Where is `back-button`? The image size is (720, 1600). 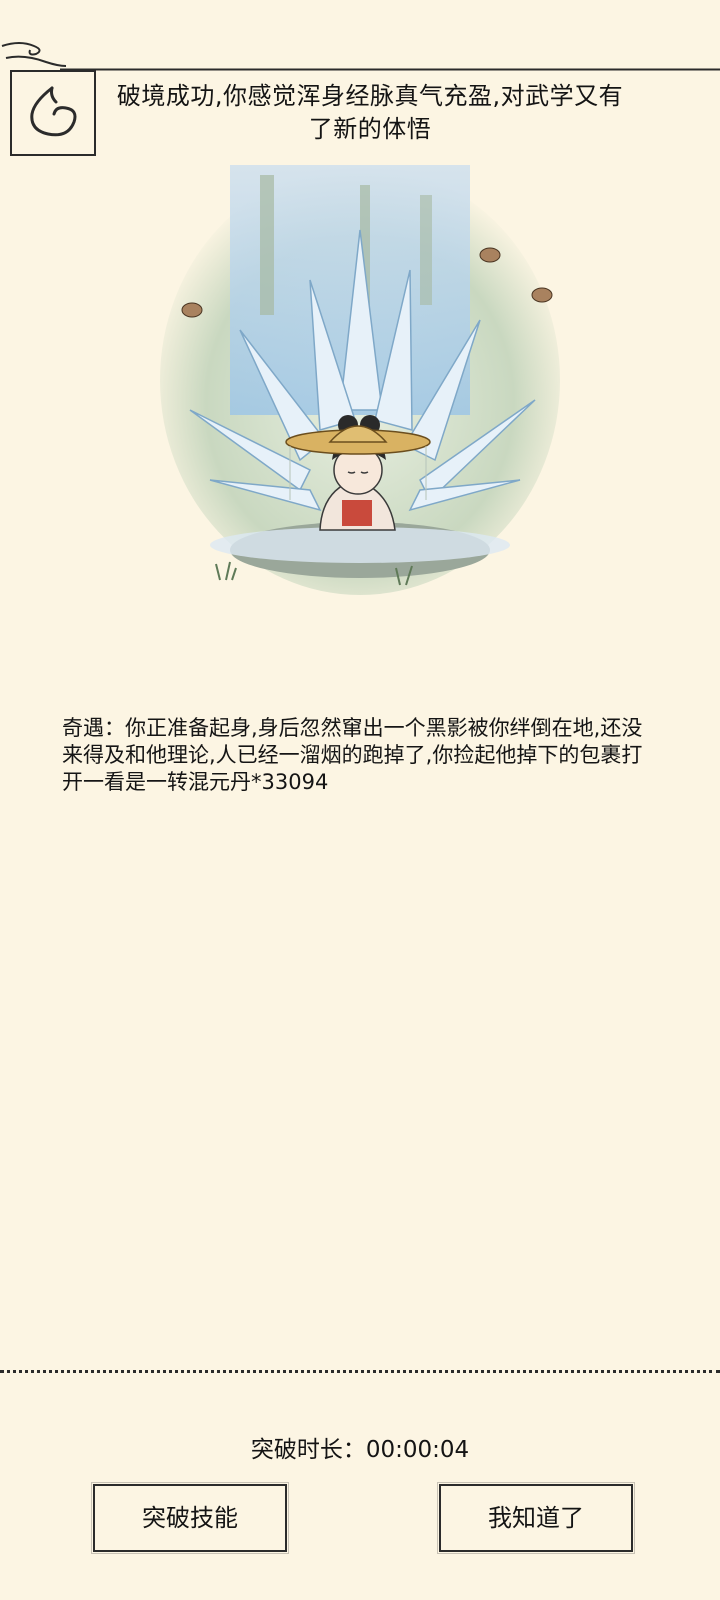
back-button is located at coordinates (53, 113).